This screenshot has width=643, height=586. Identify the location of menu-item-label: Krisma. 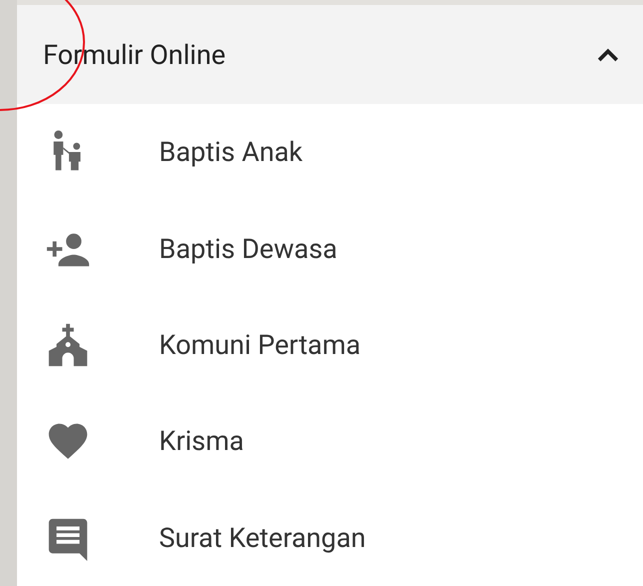
(201, 441).